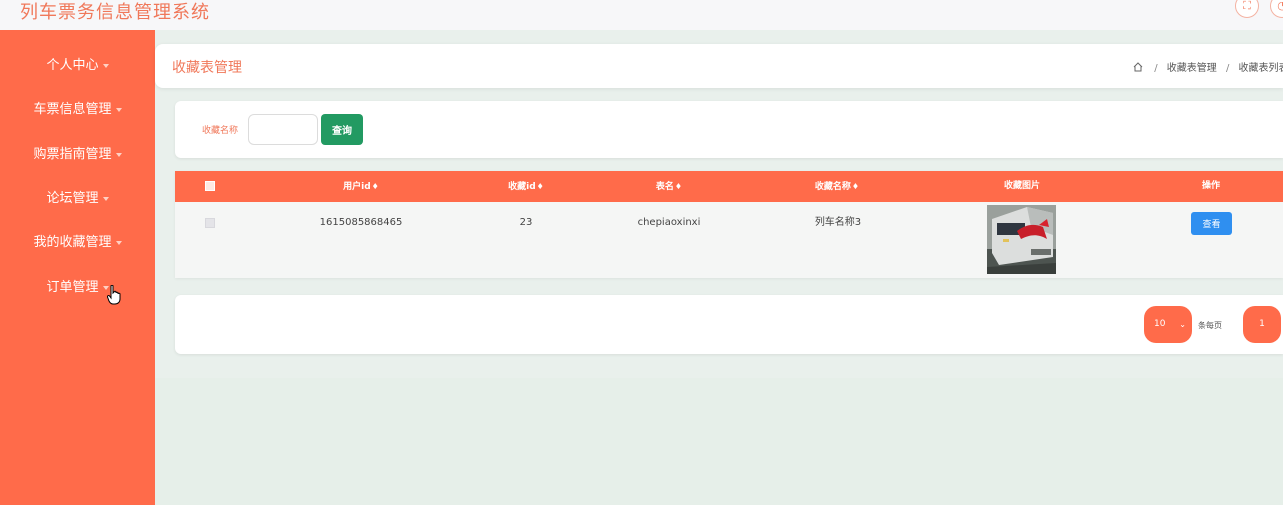 The width and height of the screenshot is (1283, 505). Describe the element at coordinates (1210, 186) in the screenshot. I see `column-header-actions: 操作` at that location.